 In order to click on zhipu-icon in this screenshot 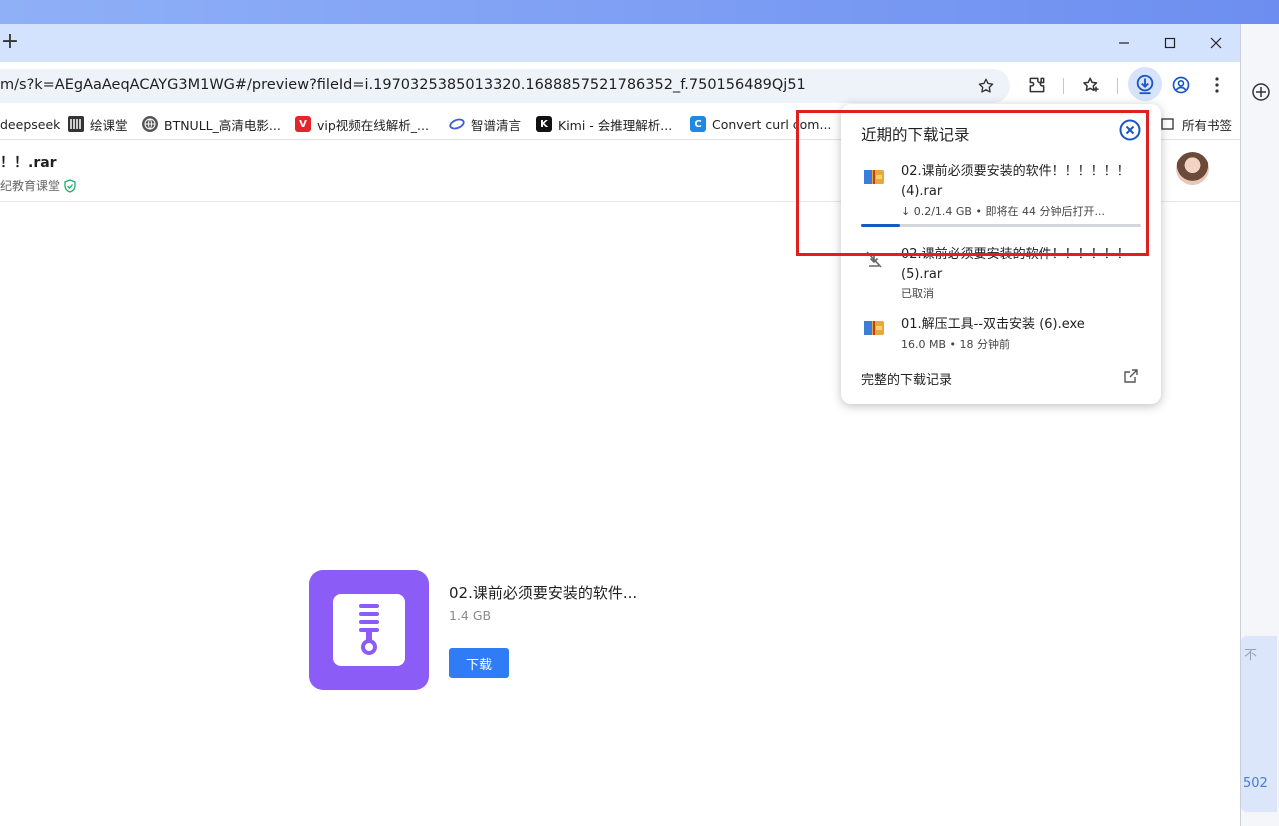, I will do `click(457, 124)`.